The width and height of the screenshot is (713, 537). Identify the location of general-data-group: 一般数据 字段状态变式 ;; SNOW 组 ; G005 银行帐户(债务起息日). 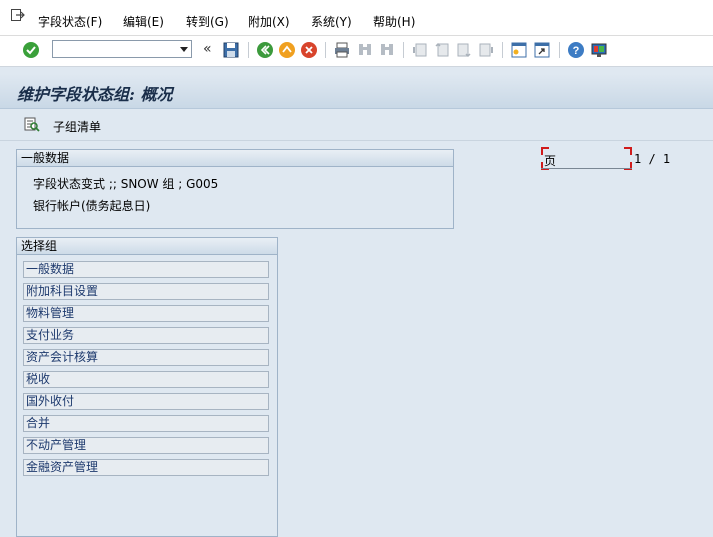
(235, 189).